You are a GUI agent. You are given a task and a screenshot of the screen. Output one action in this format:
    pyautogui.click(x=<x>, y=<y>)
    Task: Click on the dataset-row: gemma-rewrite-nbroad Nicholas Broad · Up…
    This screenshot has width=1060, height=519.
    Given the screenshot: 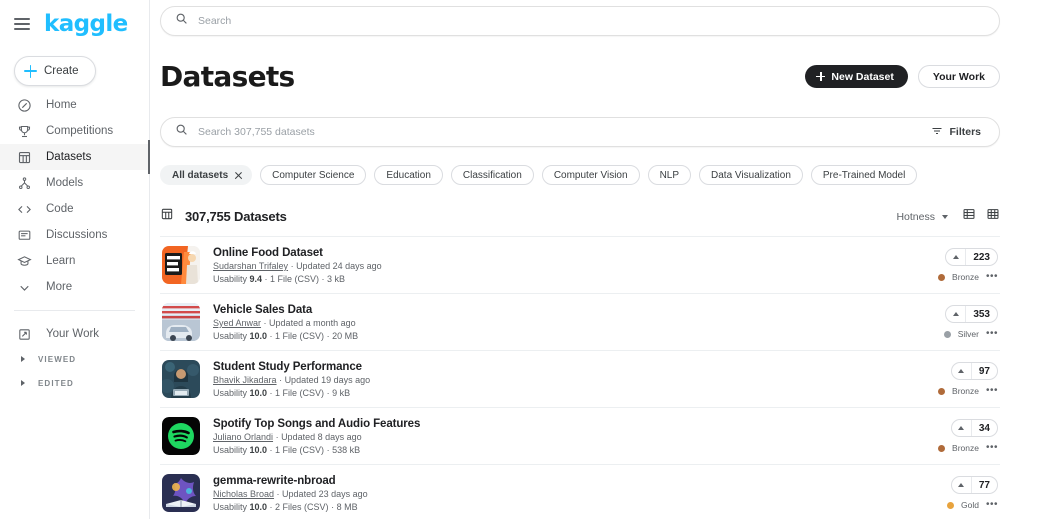 What is the action you would take?
    pyautogui.click(x=580, y=491)
    